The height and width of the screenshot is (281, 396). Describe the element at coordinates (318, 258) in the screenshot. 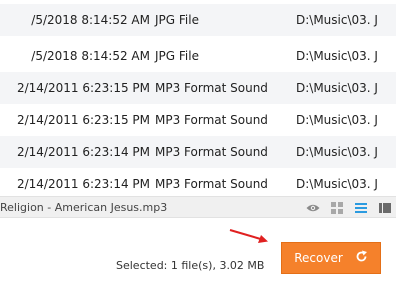

I see `recover-label: Recover` at that location.